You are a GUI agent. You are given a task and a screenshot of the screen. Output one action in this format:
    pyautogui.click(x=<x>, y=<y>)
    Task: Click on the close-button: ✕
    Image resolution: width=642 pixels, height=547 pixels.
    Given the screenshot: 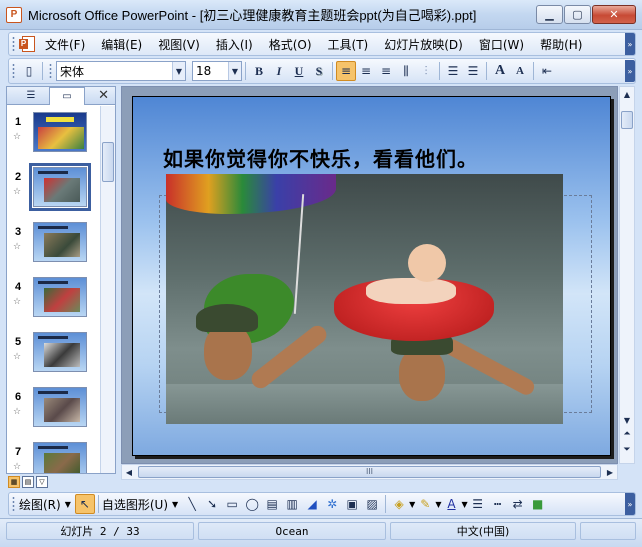 What is the action you would take?
    pyautogui.click(x=614, y=14)
    